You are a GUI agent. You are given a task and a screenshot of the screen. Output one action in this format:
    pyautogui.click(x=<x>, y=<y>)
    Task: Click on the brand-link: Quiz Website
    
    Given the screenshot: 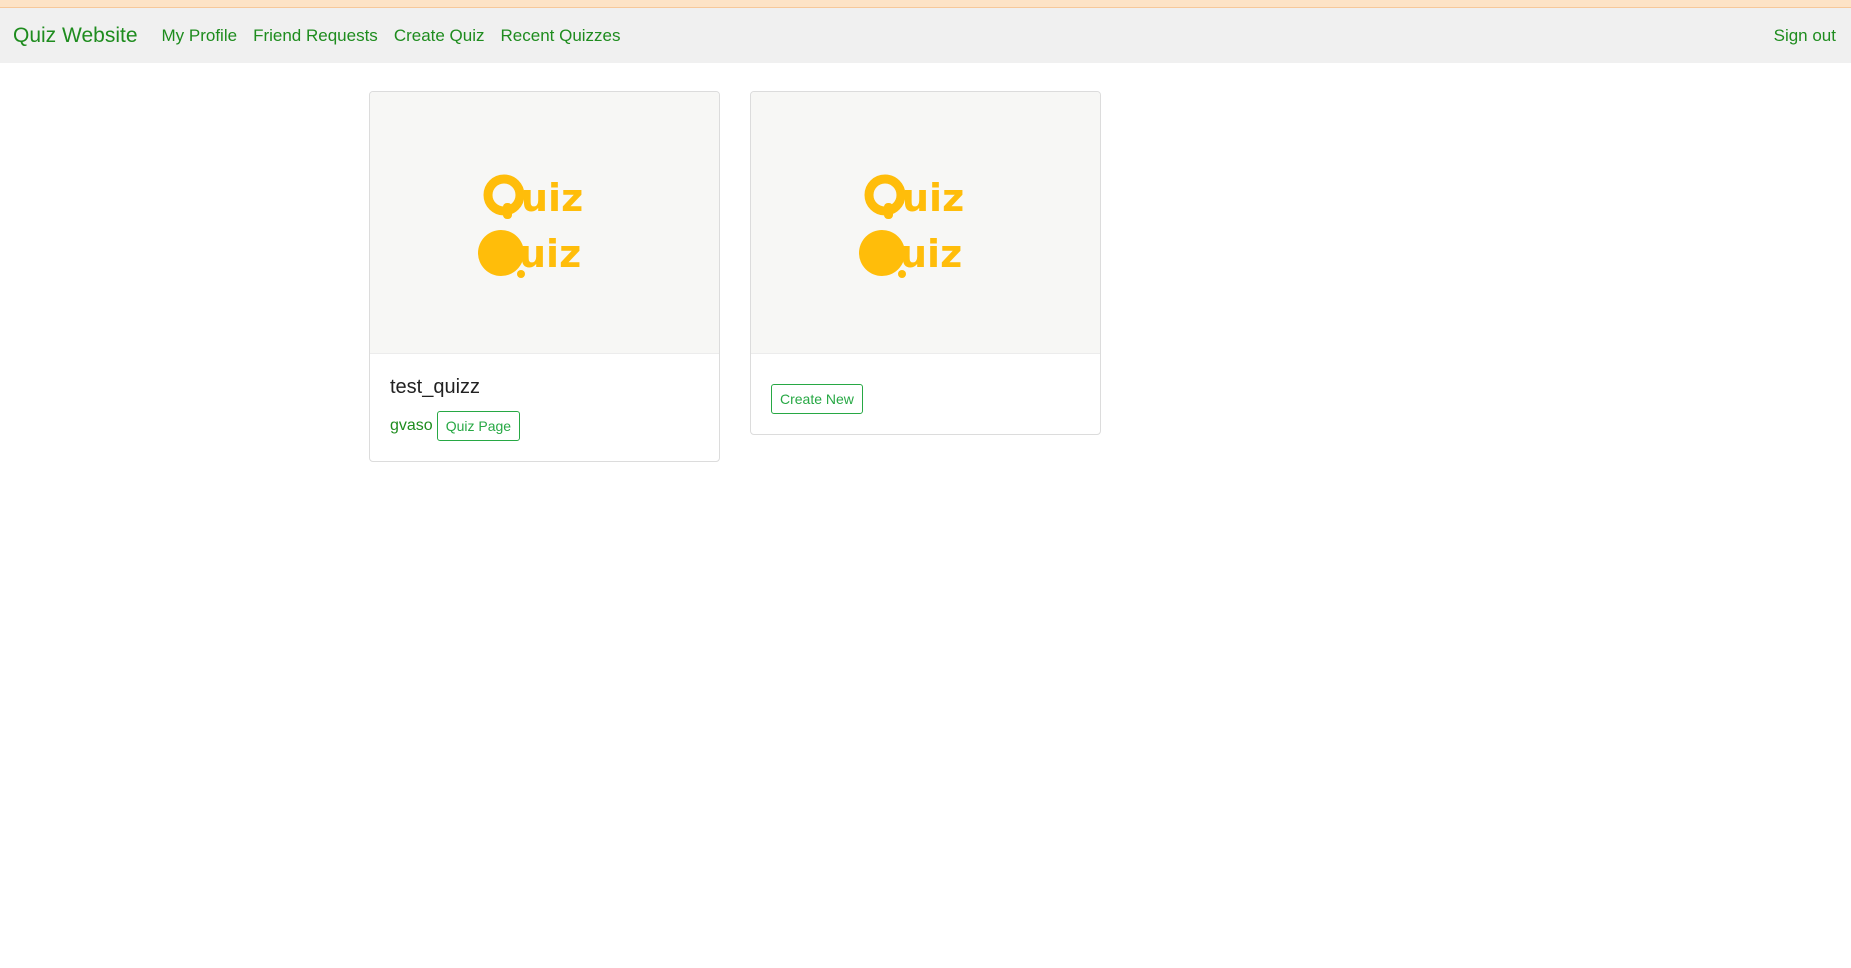 What is the action you would take?
    pyautogui.click(x=75, y=36)
    